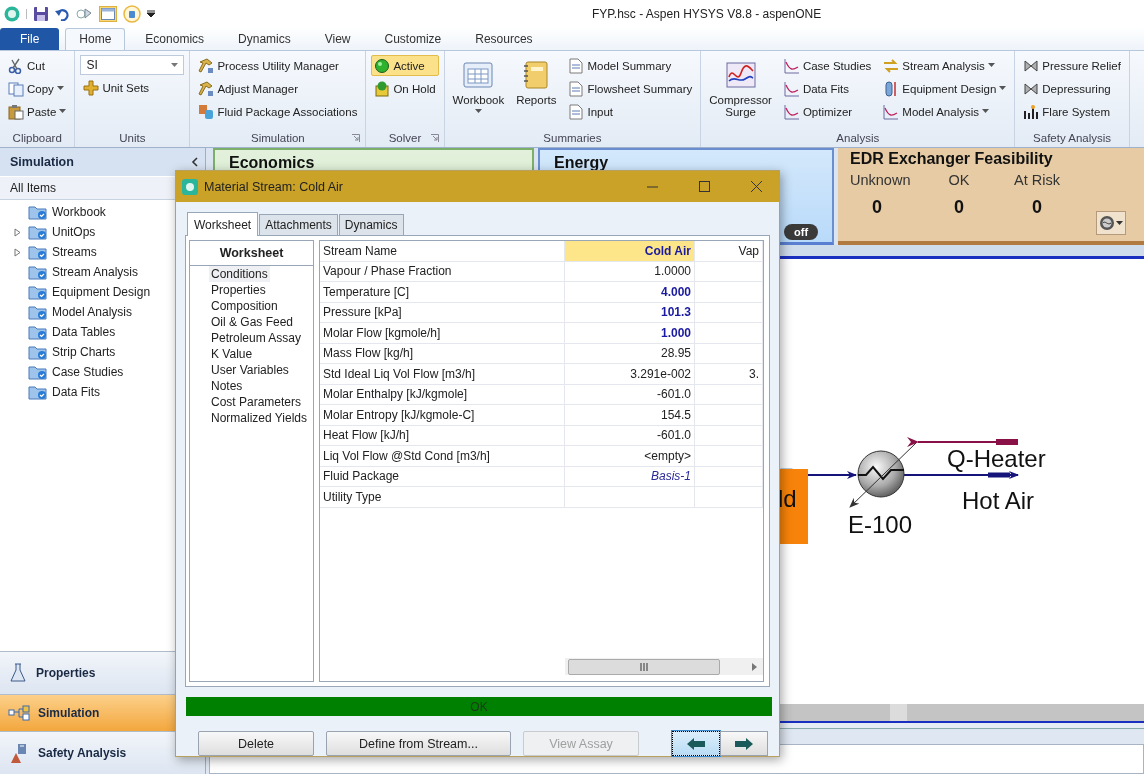 The height and width of the screenshot is (774, 1144). I want to click on table-cell: 101.3, so click(630, 312).